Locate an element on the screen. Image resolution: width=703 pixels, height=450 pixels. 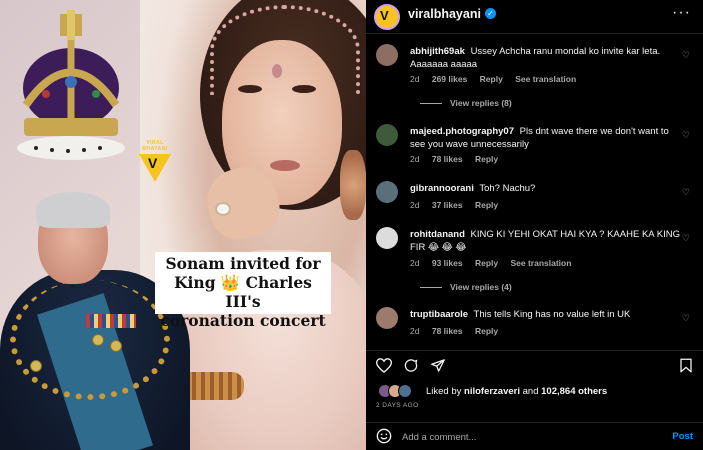
maang-tikka is located at coordinates (277, 71).